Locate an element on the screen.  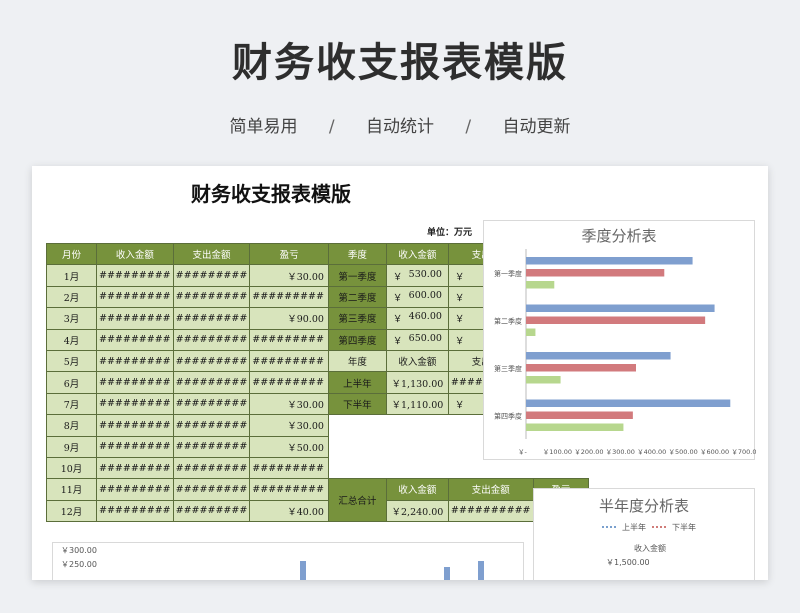
category-label: 第四季度 is located at coordinates (508, 415).